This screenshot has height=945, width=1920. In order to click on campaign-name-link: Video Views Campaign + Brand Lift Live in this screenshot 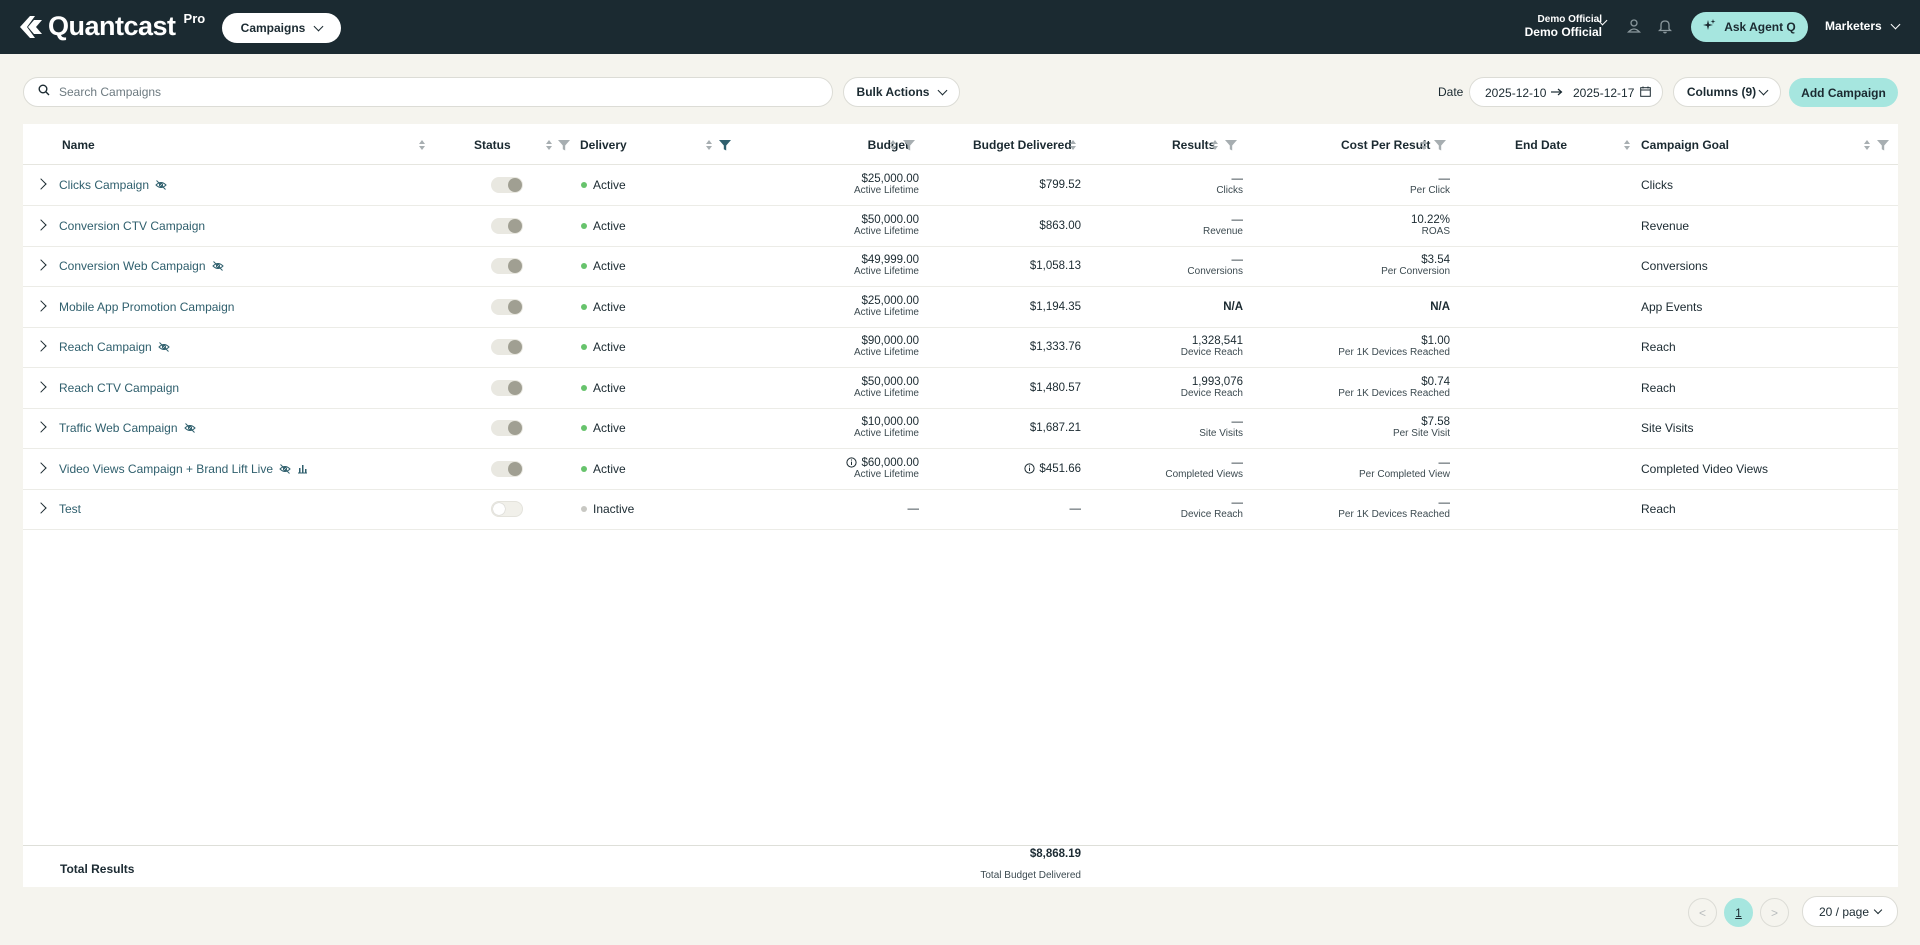, I will do `click(183, 469)`.